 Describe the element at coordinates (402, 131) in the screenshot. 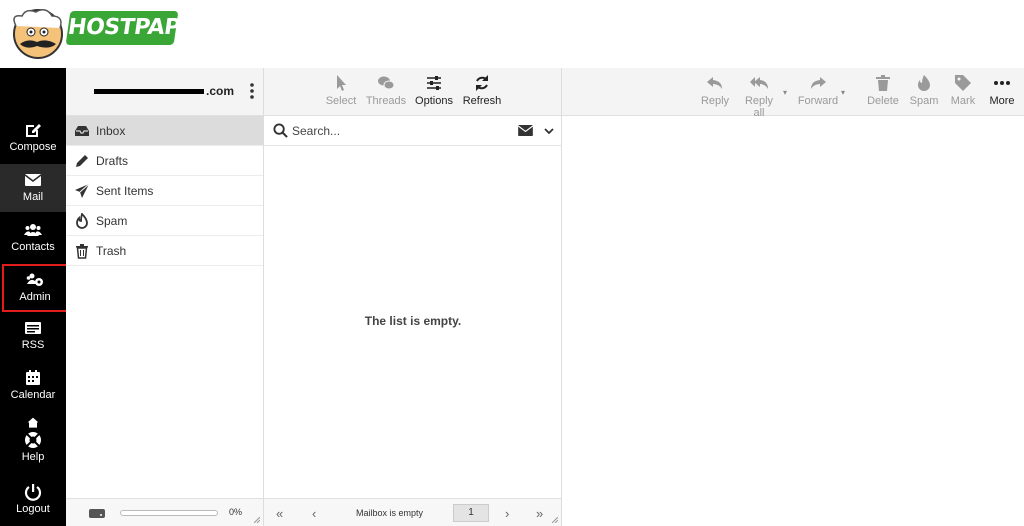

I see `search-input` at that location.